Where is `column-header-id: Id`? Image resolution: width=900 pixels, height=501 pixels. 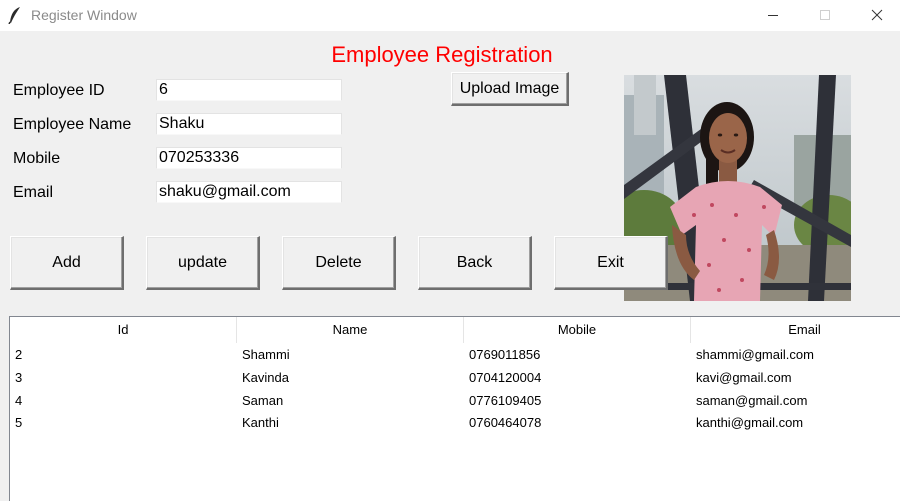 column-header-id: Id is located at coordinates (123, 330).